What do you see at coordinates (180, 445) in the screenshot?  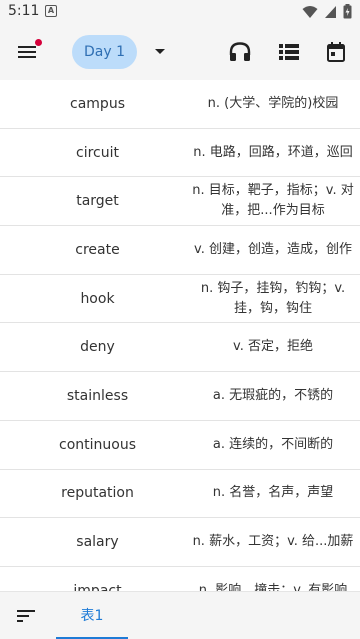 I see `word-row: continuous a. 连续的，不间断的` at bounding box center [180, 445].